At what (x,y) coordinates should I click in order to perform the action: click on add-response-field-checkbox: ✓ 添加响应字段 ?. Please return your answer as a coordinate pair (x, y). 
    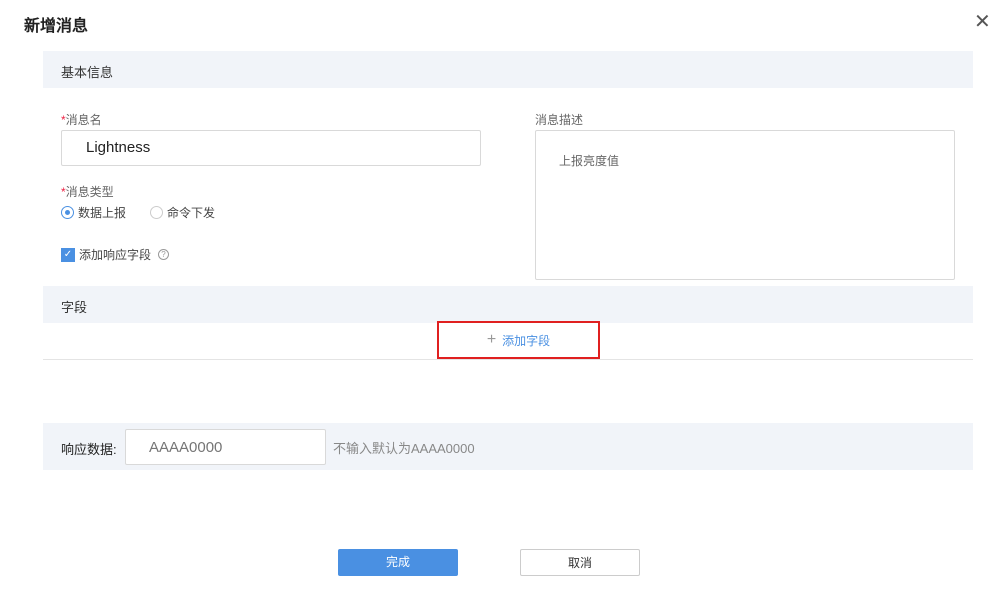
    Looking at the image, I should click on (115, 254).